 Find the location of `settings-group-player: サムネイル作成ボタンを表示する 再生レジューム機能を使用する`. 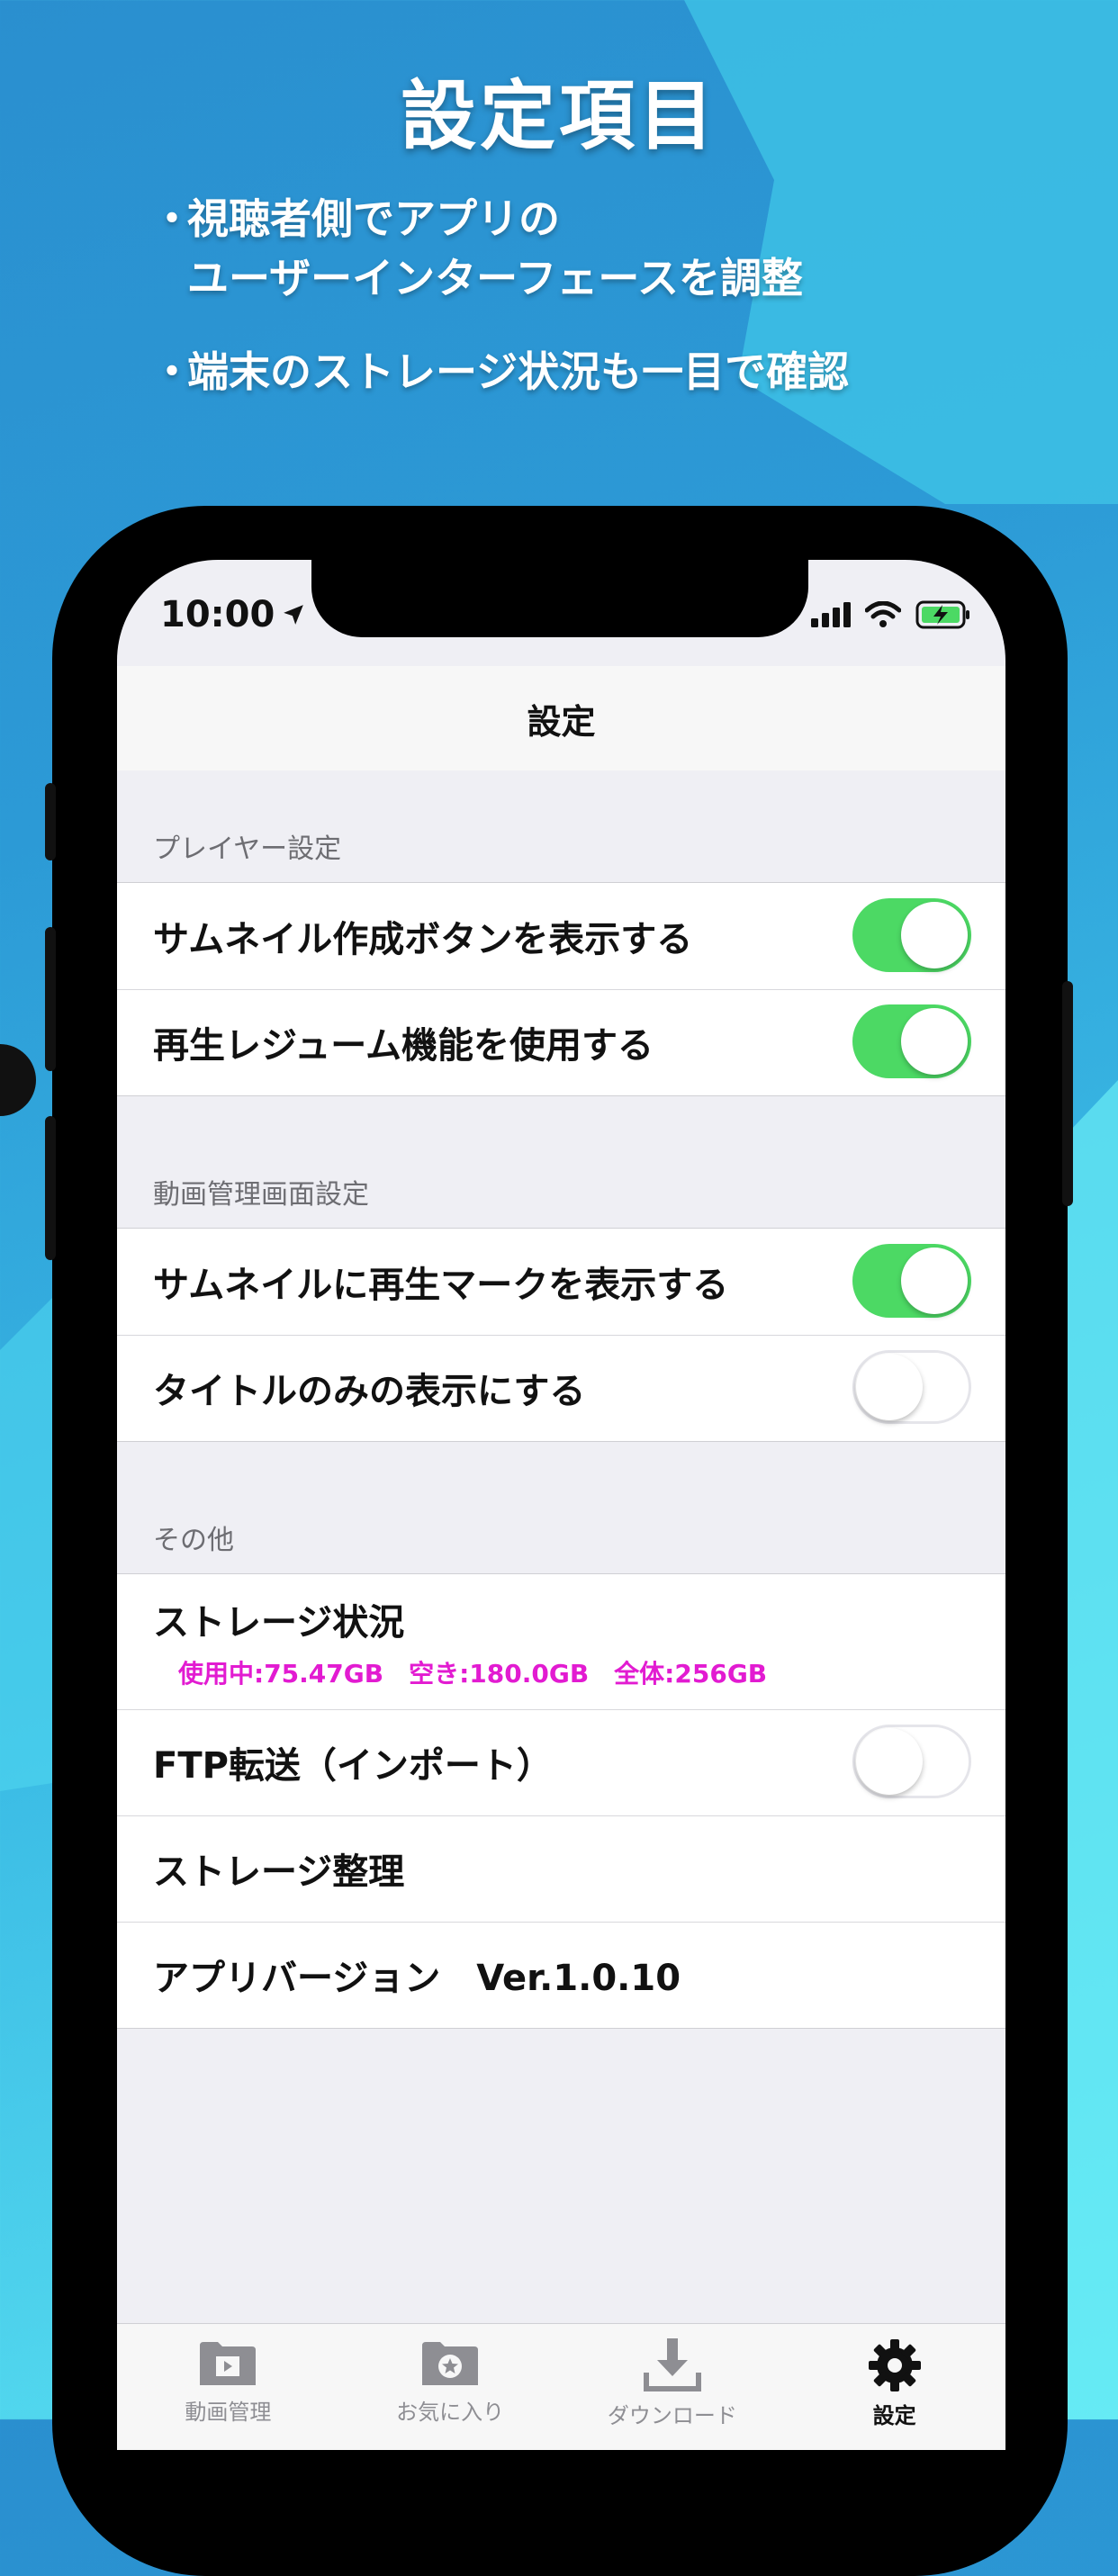

settings-group-player: サムネイル作成ボタンを表示する 再生レジューム機能を使用する is located at coordinates (561, 989).